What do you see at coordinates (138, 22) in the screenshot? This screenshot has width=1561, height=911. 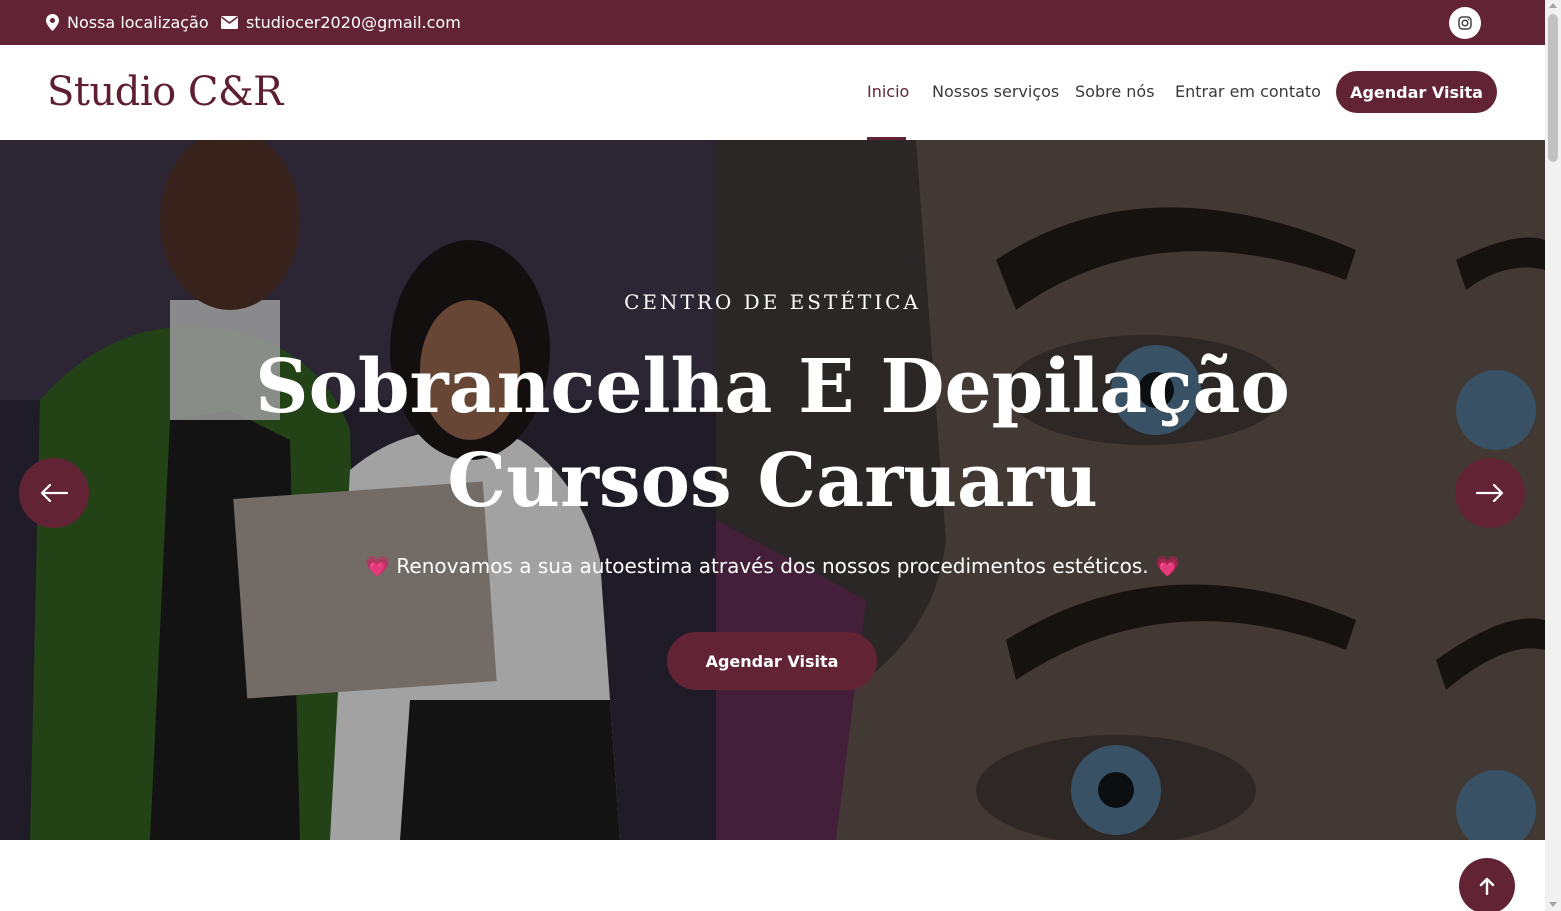 I see `location-label: Nossa localização` at bounding box center [138, 22].